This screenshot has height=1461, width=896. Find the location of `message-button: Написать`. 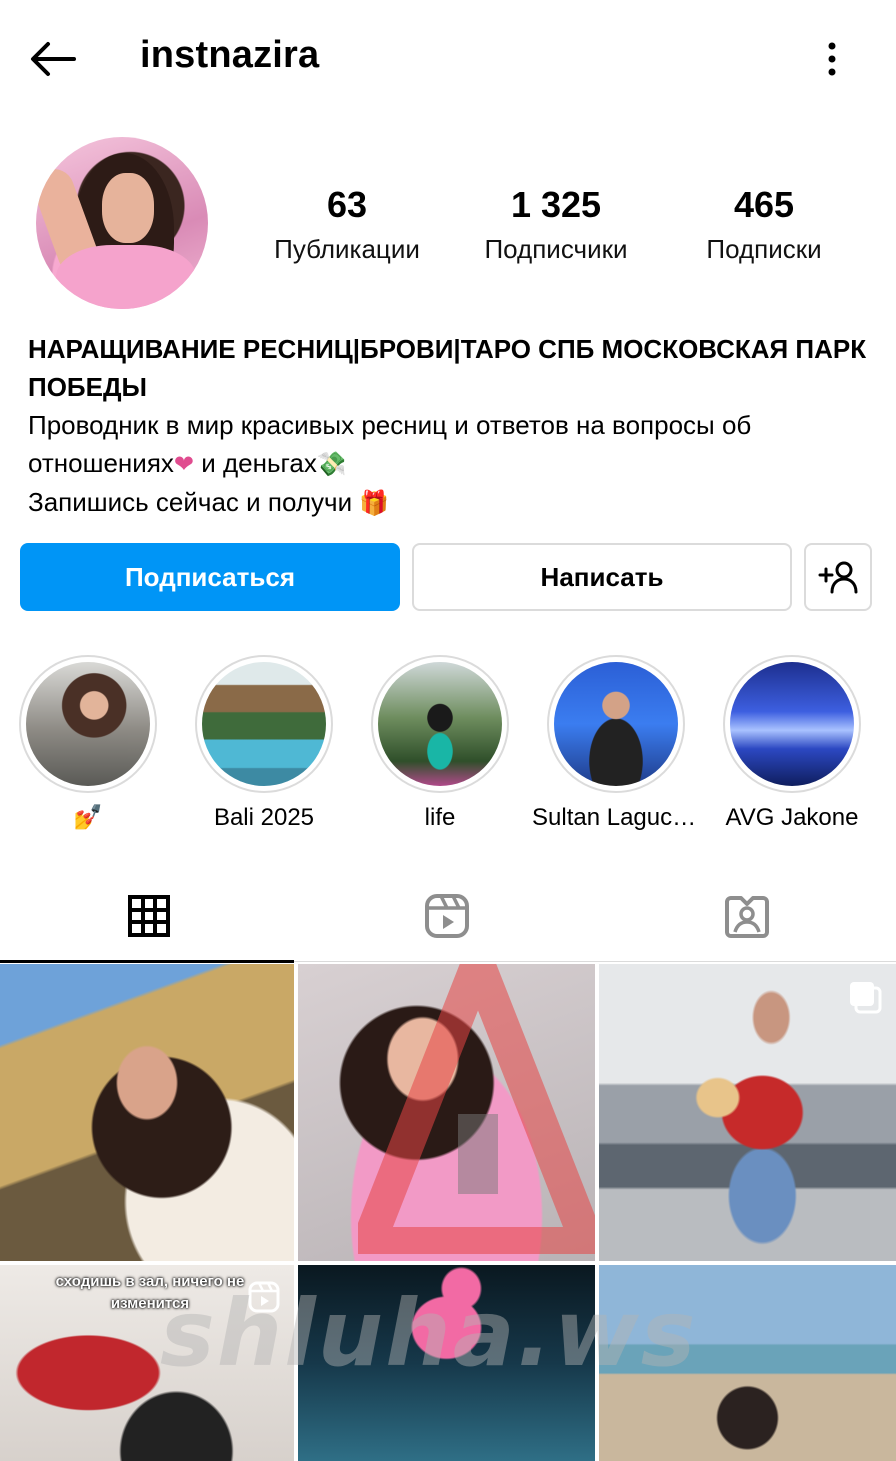

message-button: Написать is located at coordinates (602, 577).